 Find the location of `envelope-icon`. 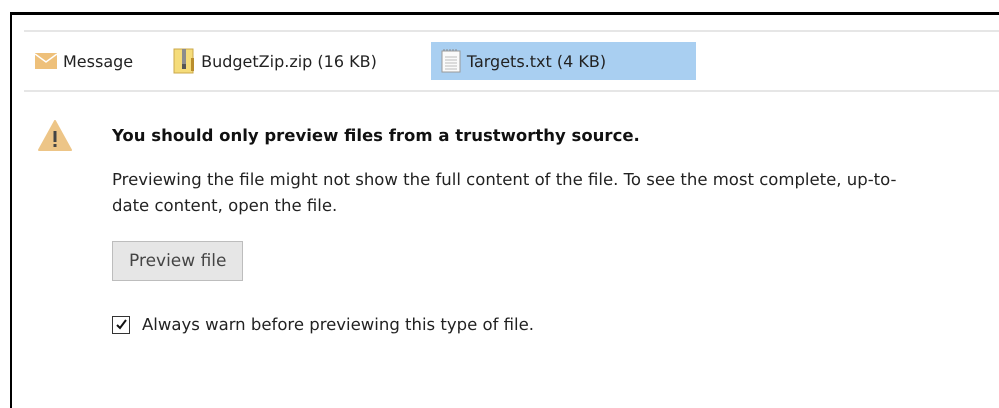

envelope-icon is located at coordinates (46, 61).